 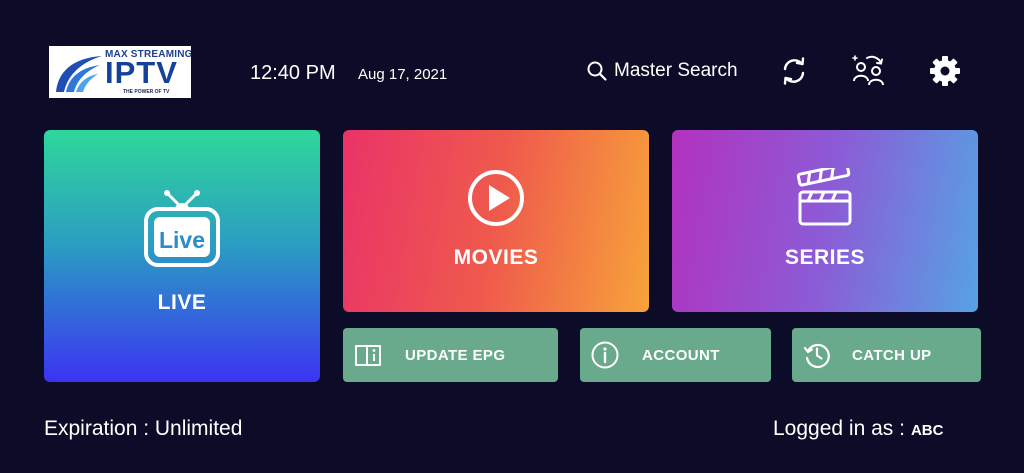 I want to click on refresh-button, so click(x=794, y=71).